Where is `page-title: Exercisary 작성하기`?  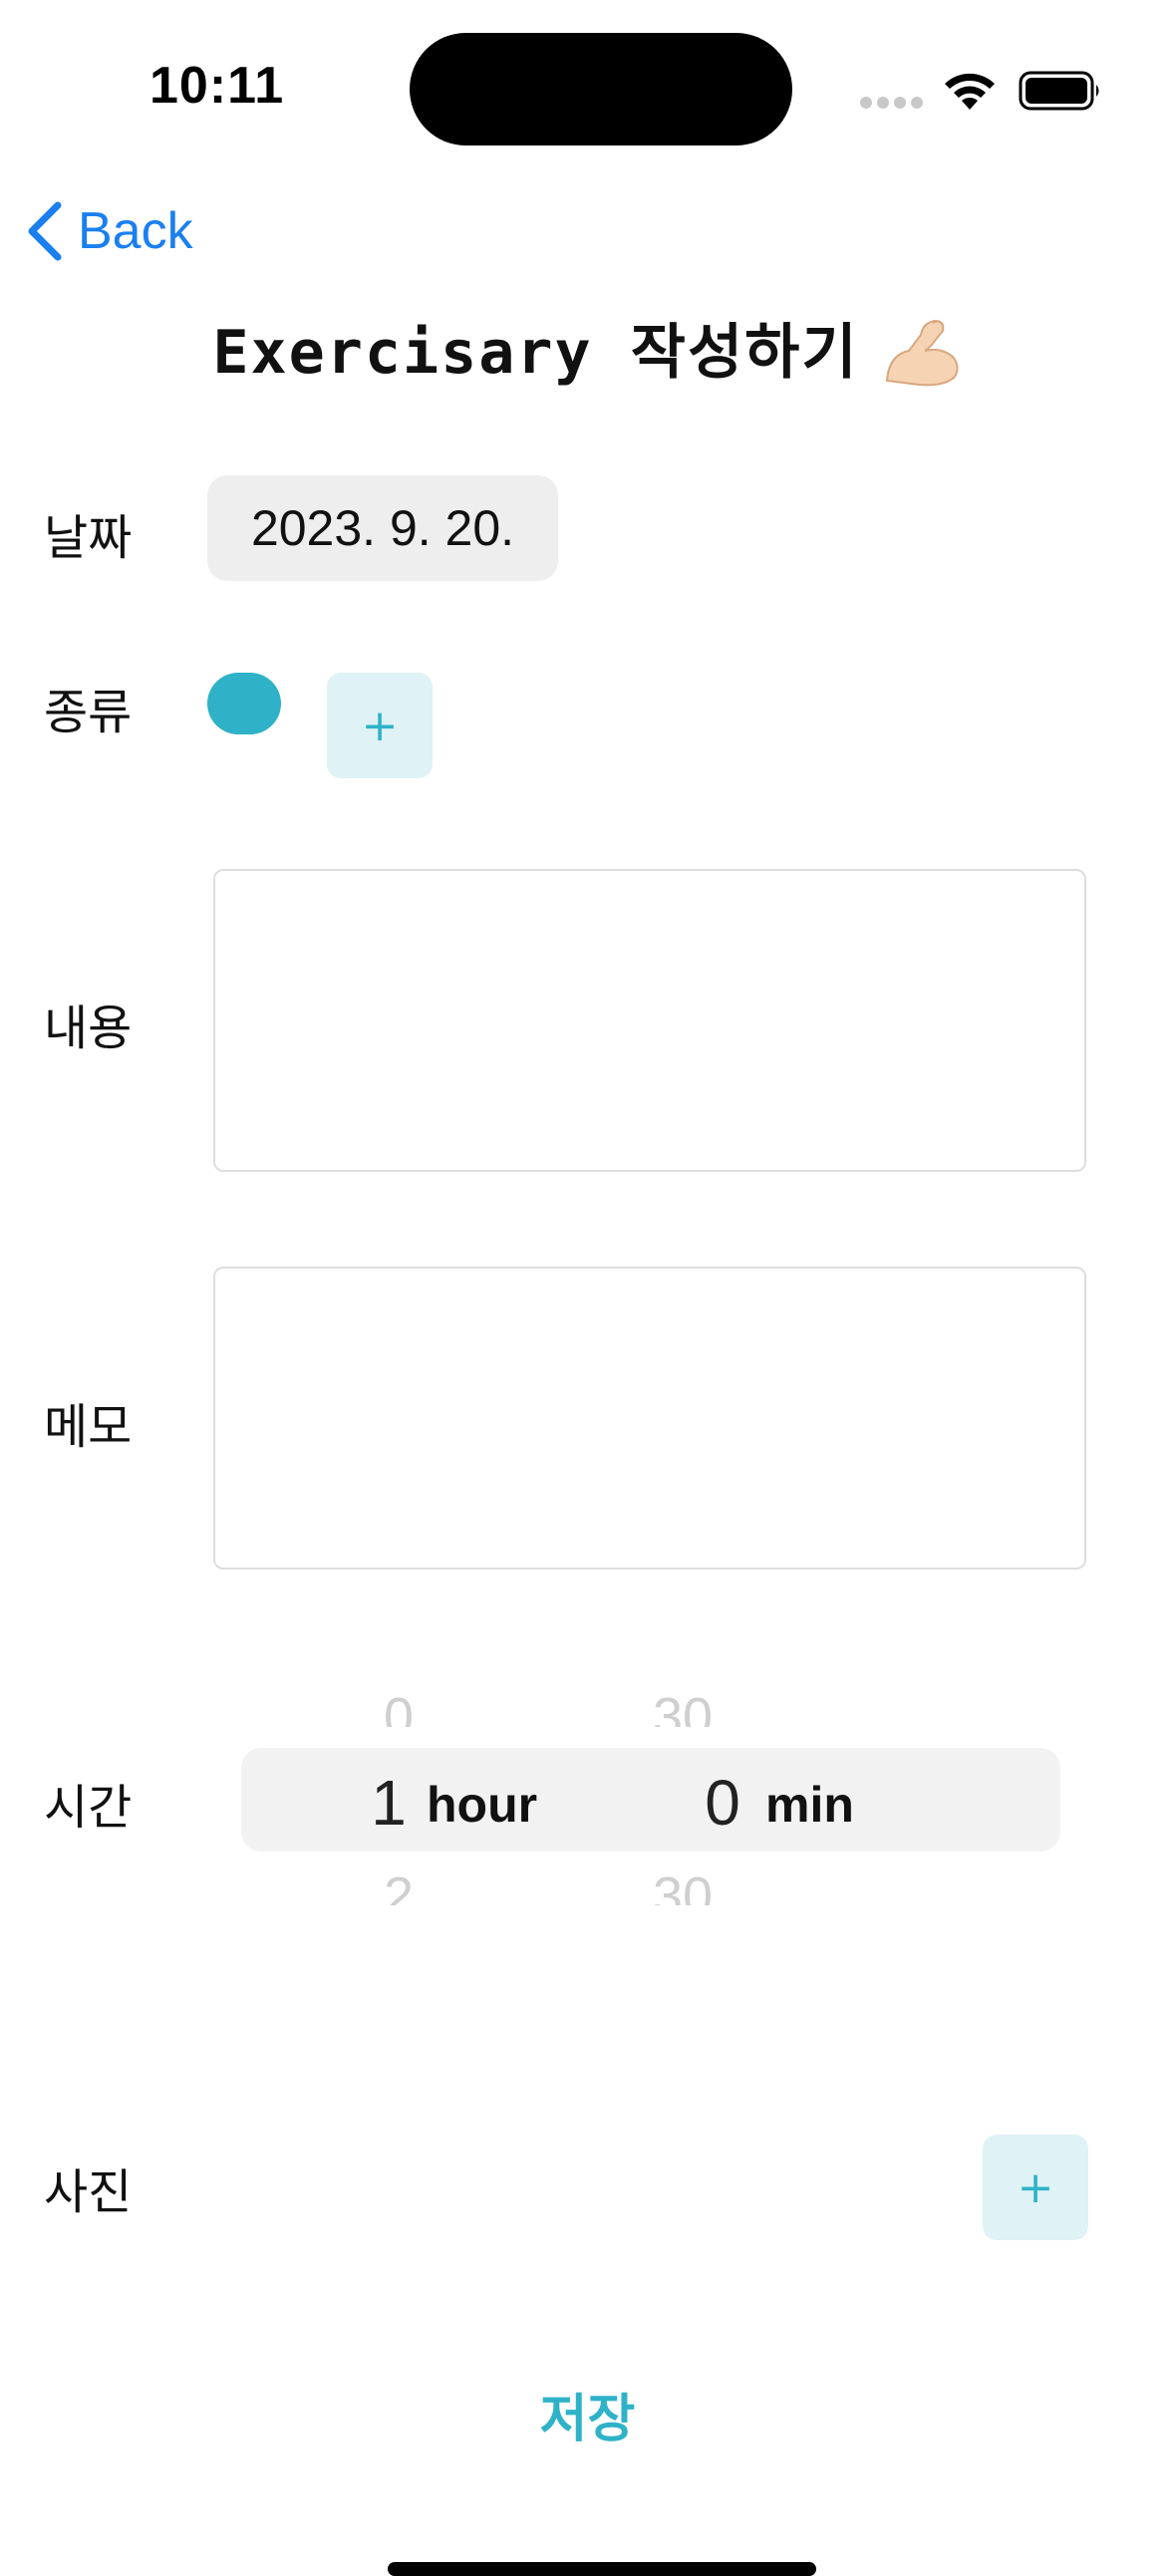
page-title: Exercisary 작성하기 is located at coordinates (587, 349).